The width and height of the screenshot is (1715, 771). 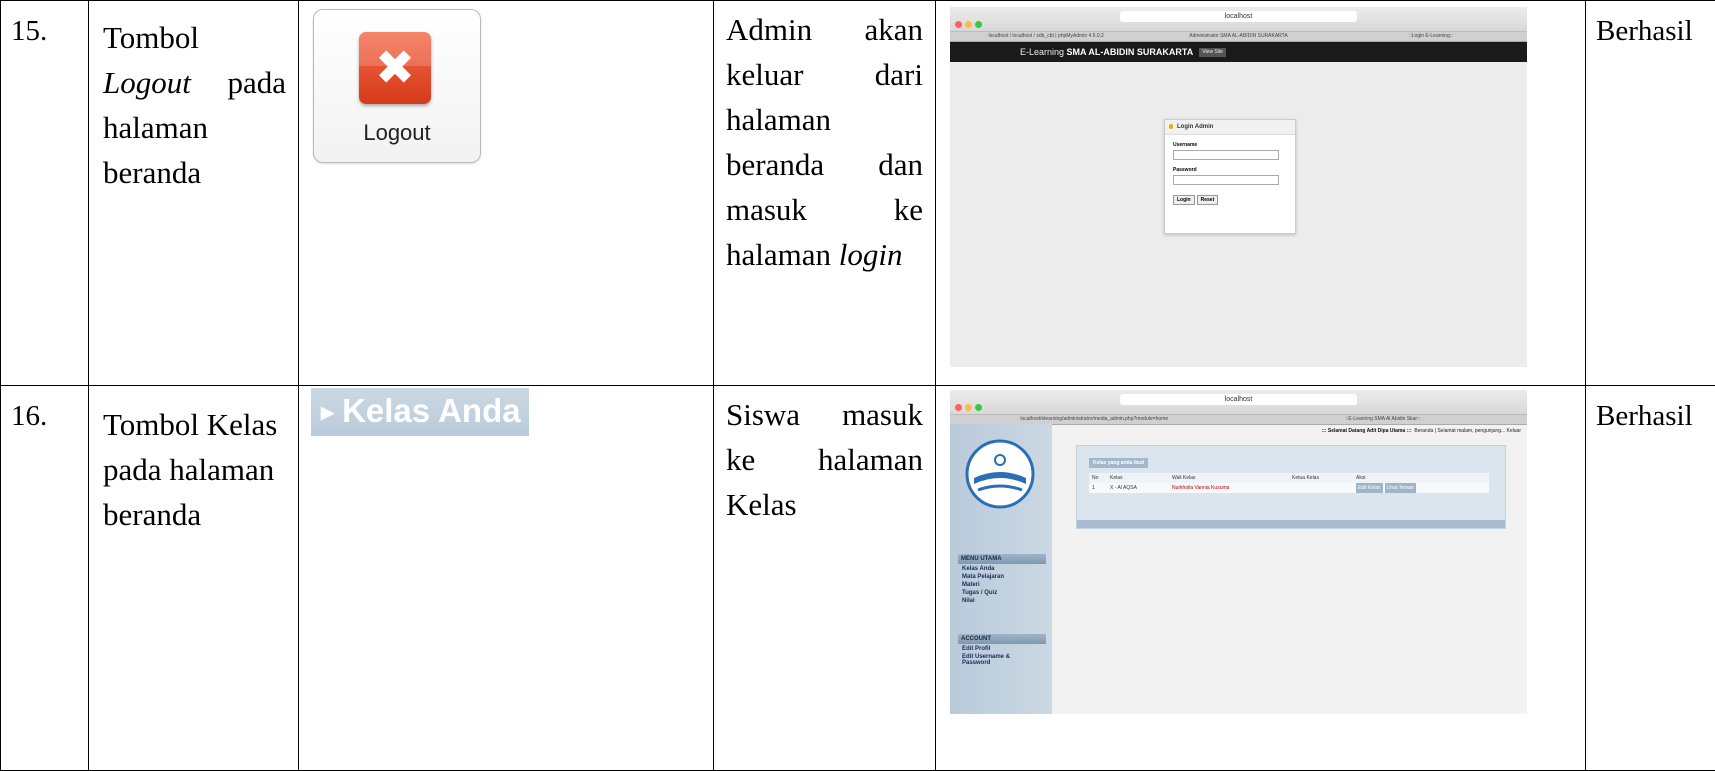 What do you see at coordinates (395, 68) in the screenshot?
I see `close-icon: ✖` at bounding box center [395, 68].